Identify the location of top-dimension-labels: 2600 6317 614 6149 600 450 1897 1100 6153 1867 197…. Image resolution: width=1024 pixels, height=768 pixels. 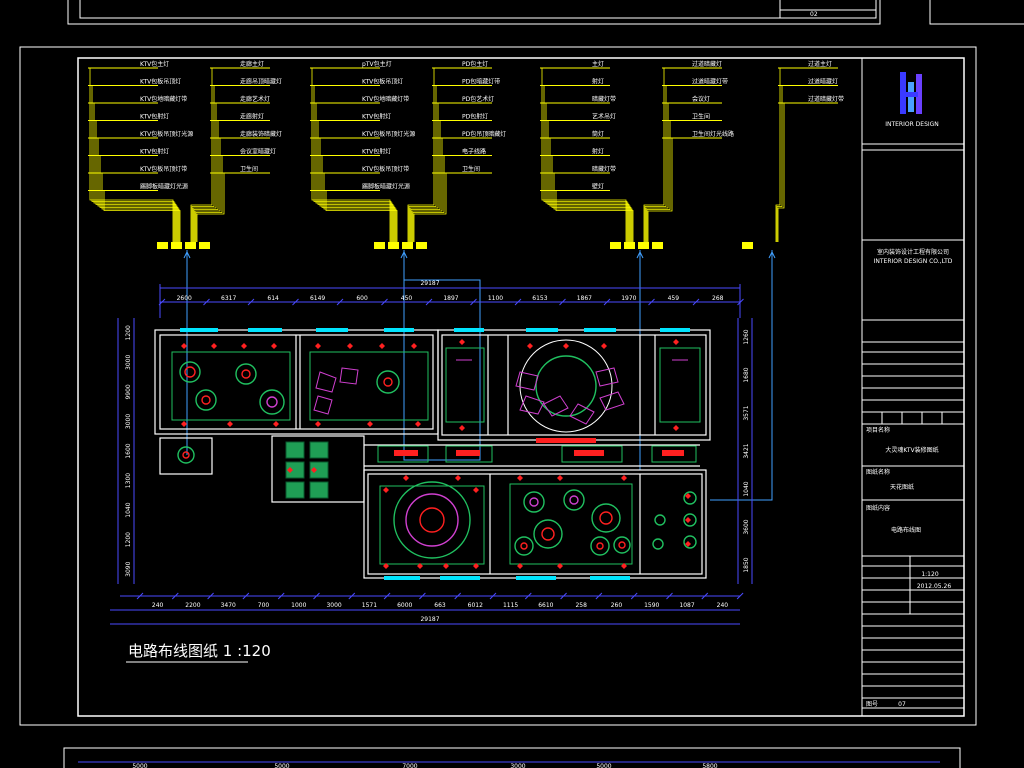
(450, 298).